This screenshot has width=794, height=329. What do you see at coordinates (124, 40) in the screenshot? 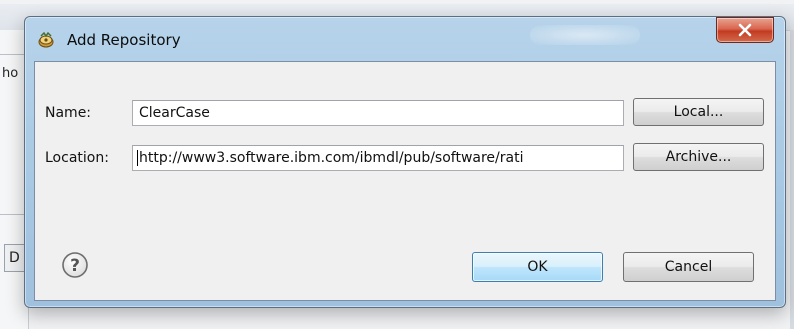
I see `dialog-title: Add Repository` at bounding box center [124, 40].